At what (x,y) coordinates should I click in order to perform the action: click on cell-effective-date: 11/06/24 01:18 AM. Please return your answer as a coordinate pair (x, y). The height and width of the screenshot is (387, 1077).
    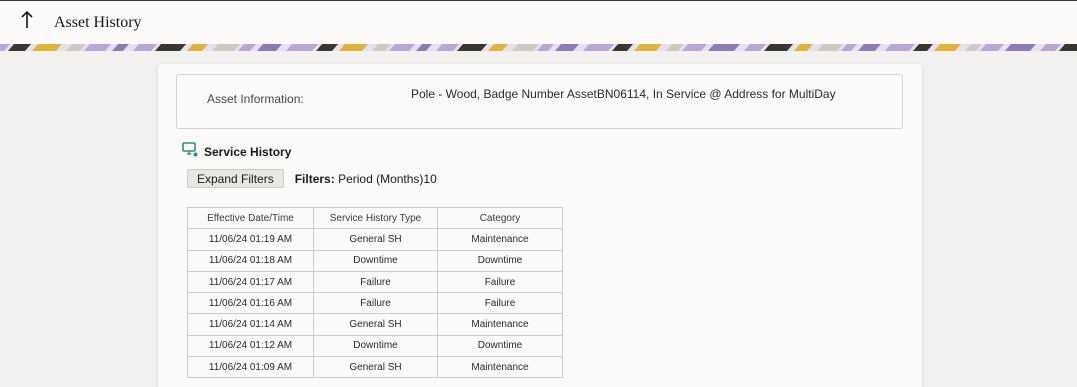
    Looking at the image, I should click on (250, 260).